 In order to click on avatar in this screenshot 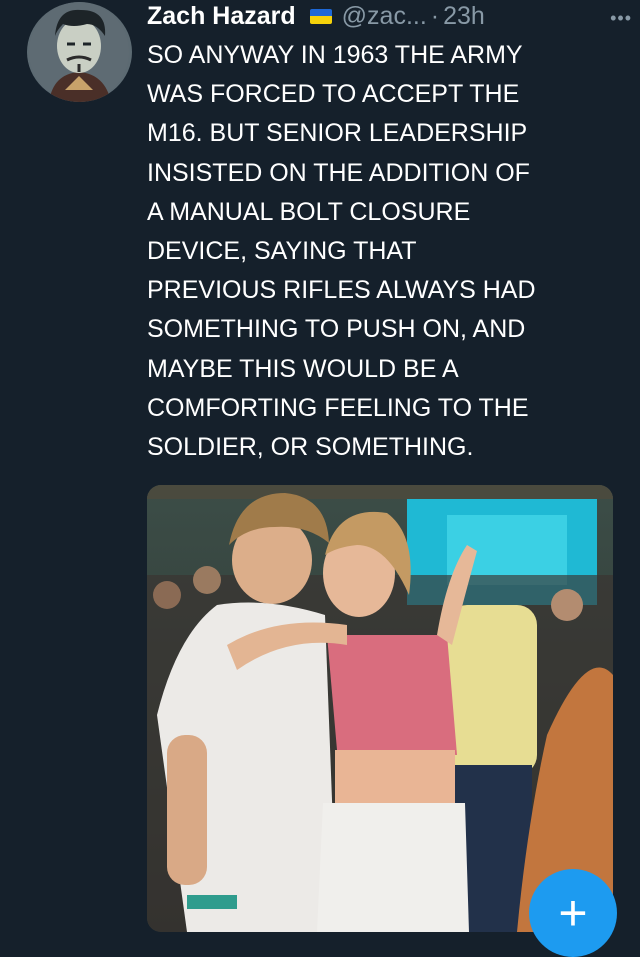, I will do `click(79, 52)`.